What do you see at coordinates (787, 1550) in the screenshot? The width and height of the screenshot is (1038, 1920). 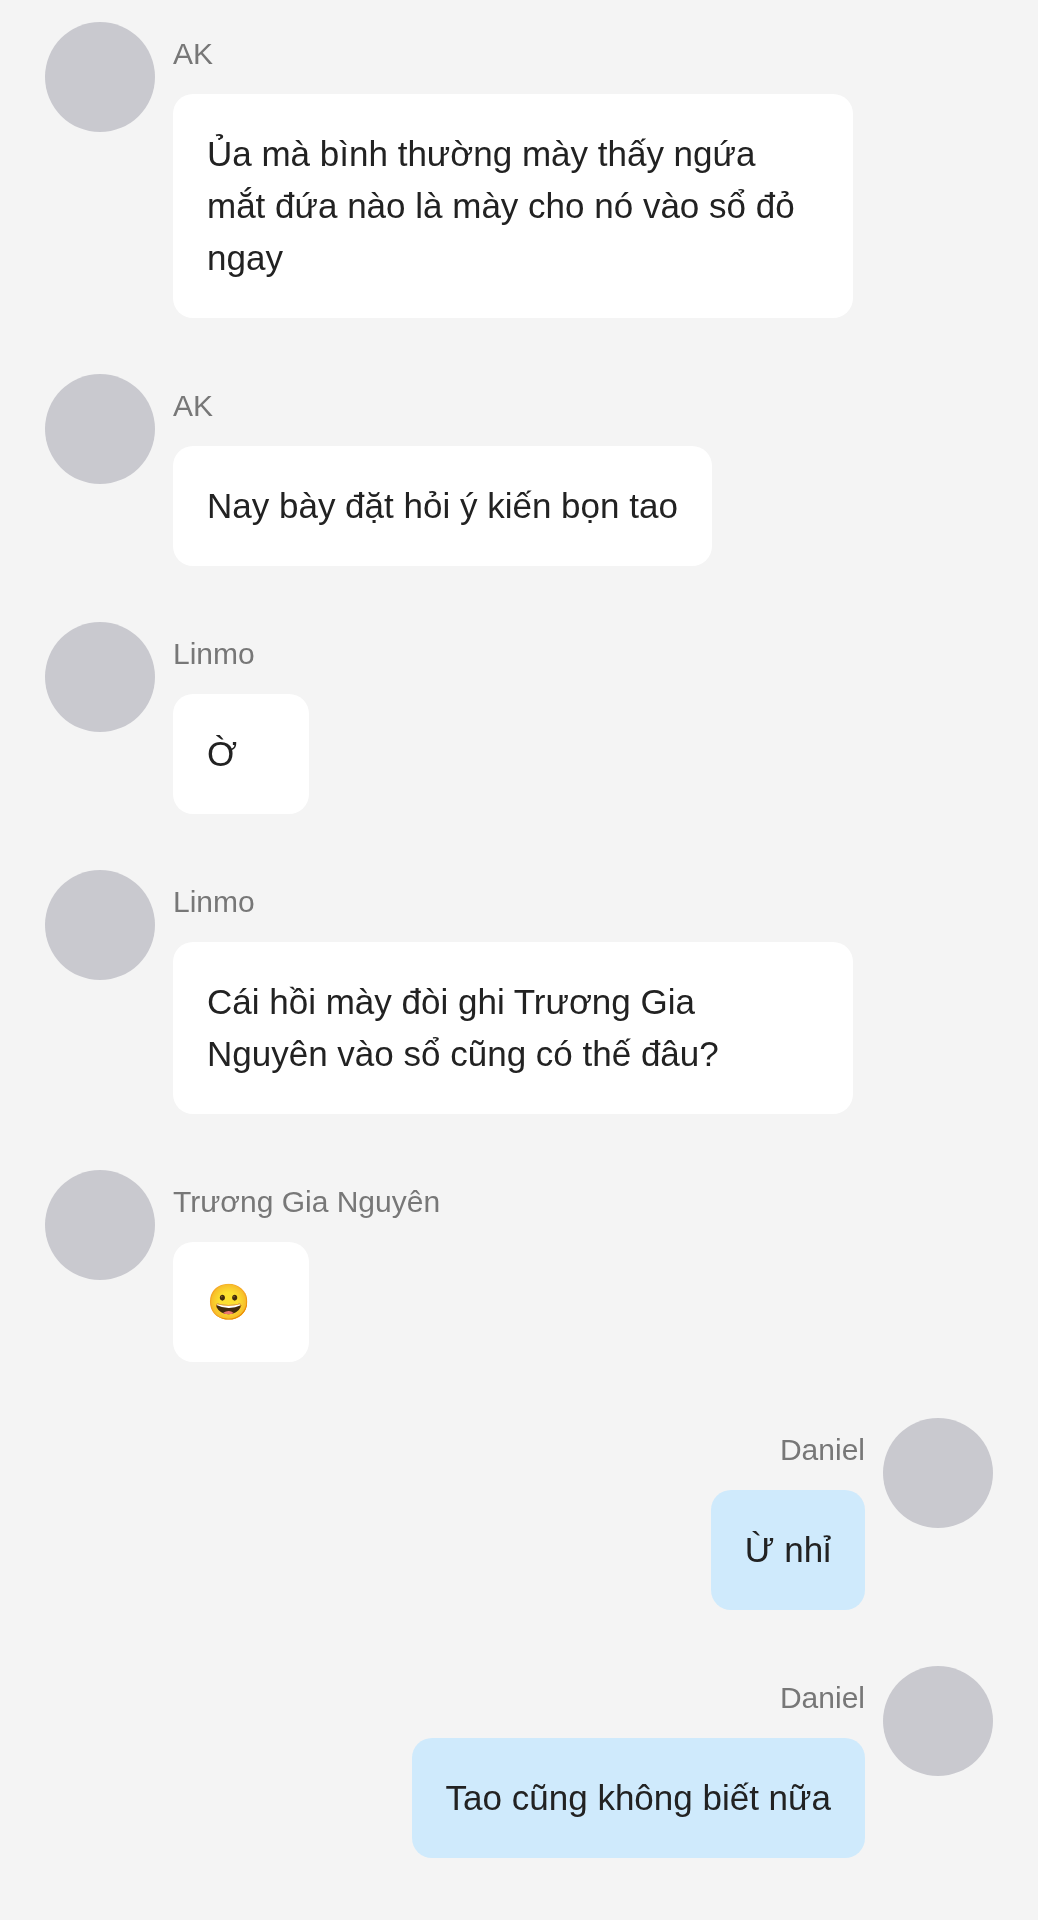 I see `message-bubble: Ừ nhỉ` at bounding box center [787, 1550].